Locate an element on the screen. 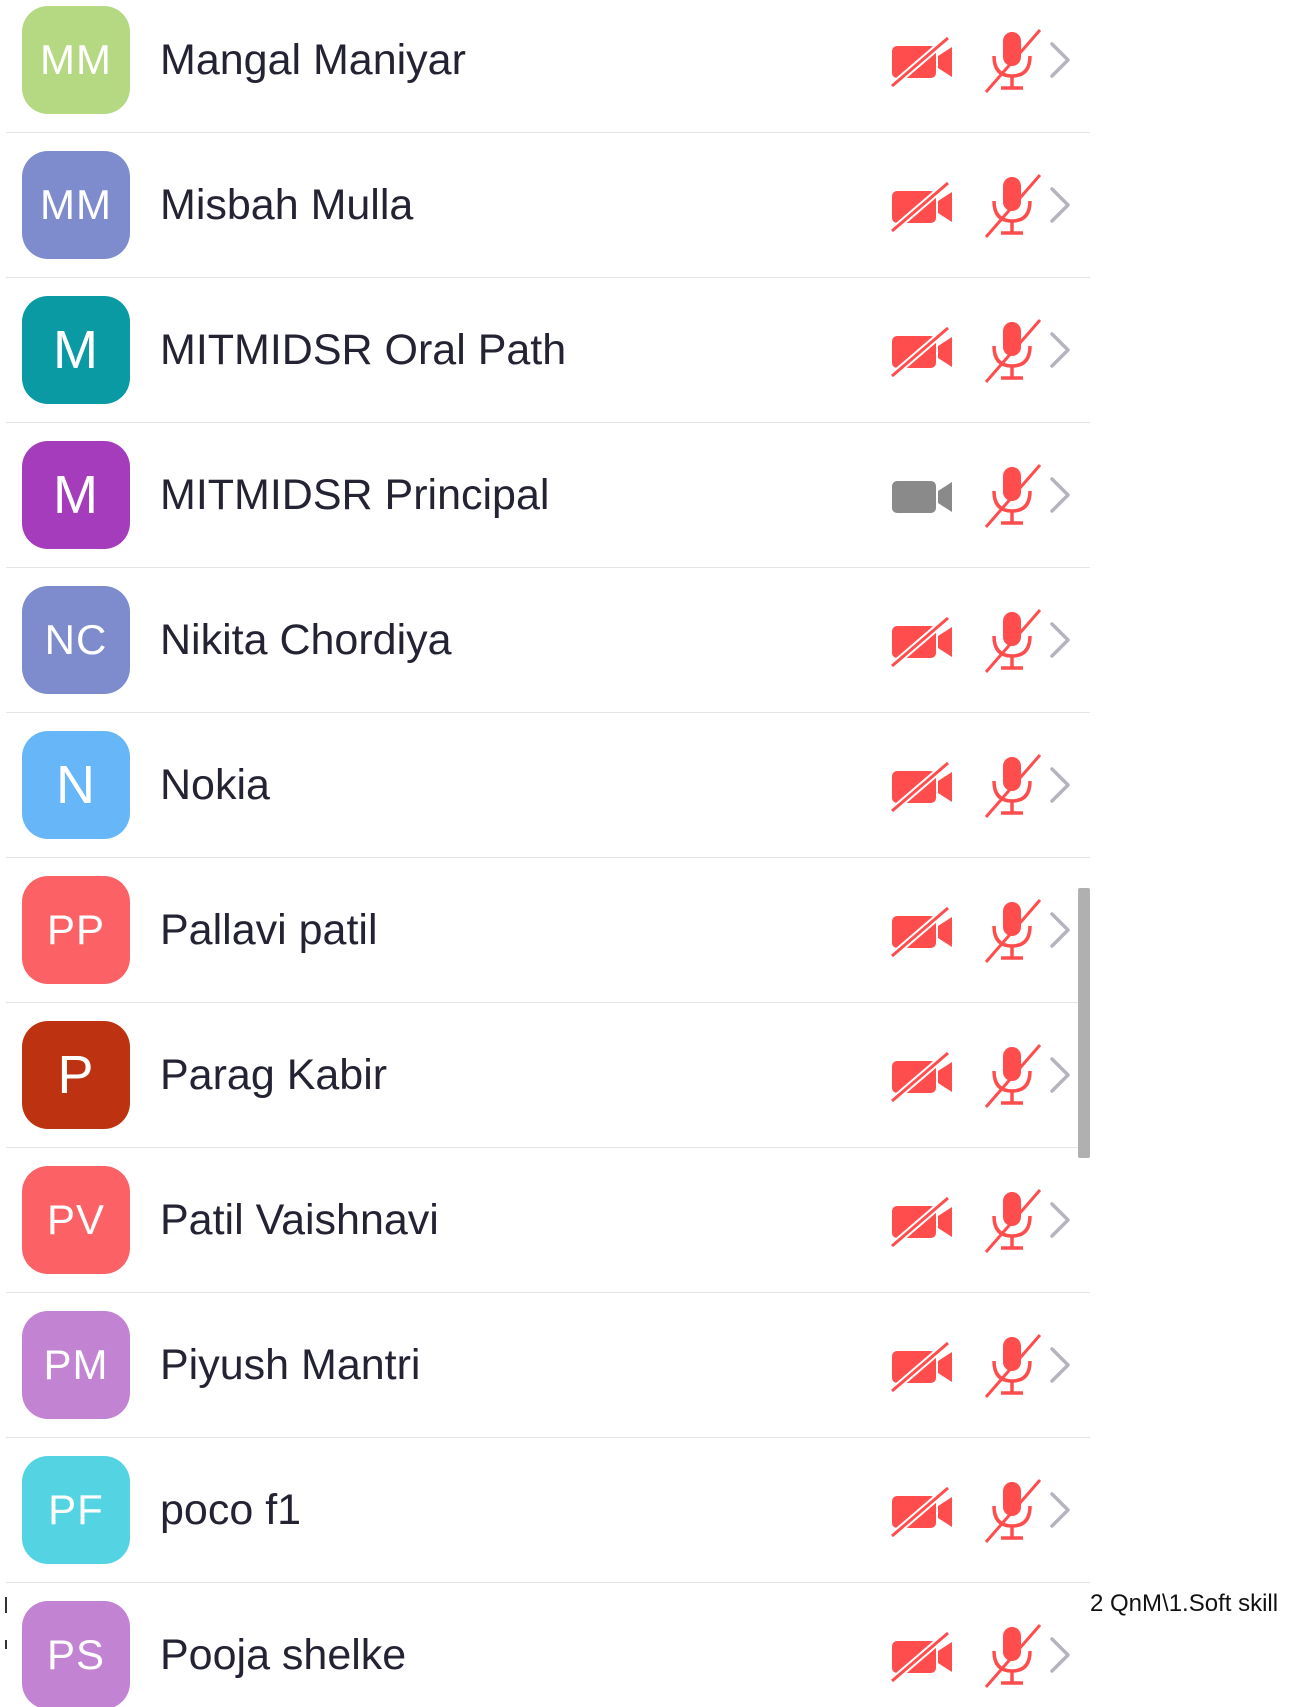  participant-name: poco f1 is located at coordinates (231, 1510).